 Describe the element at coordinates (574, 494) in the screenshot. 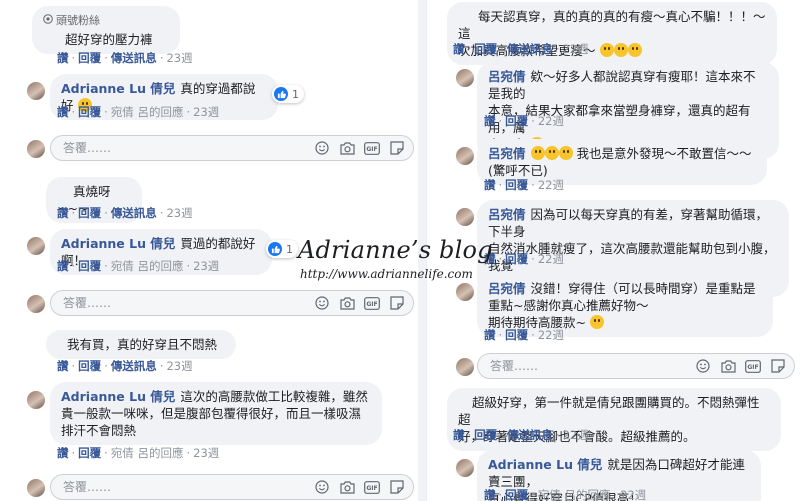

I see `seen-by-text: 宛倩 呂的回應` at that location.